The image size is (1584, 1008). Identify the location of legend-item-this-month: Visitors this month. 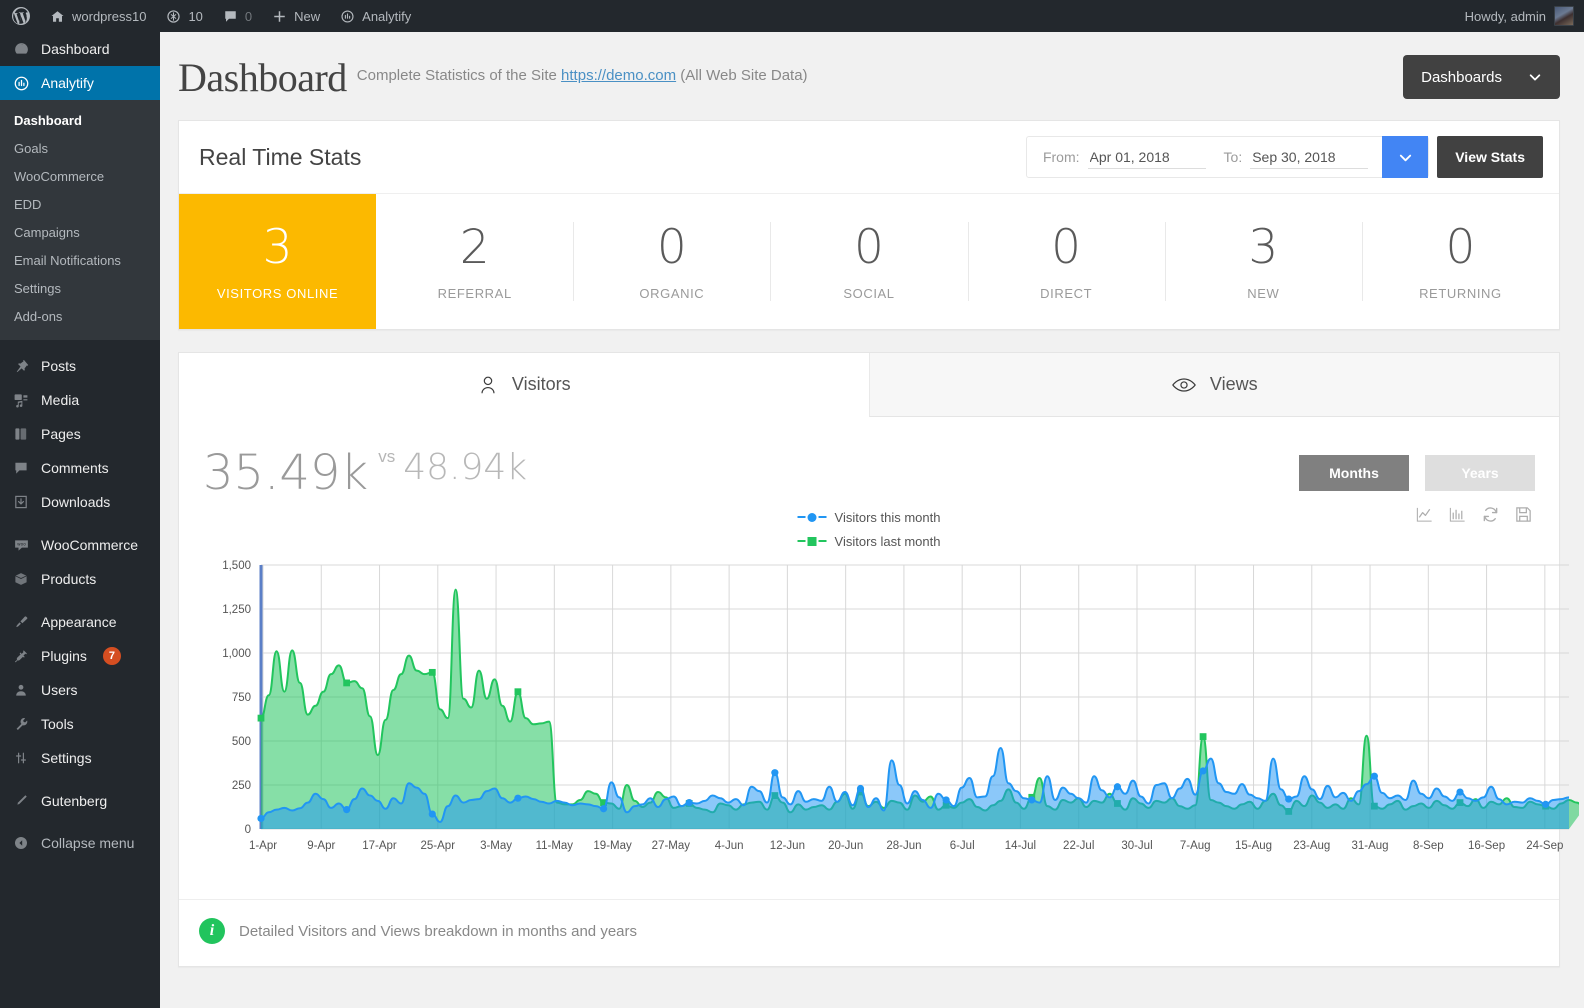
(868, 517).